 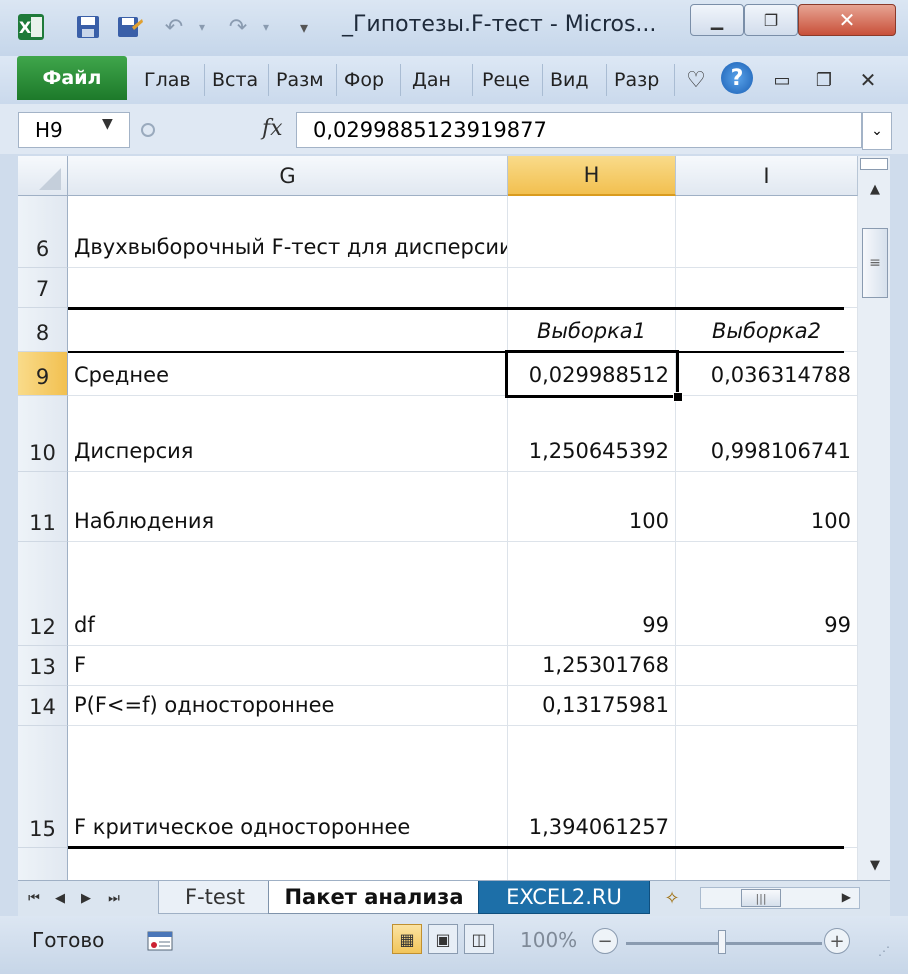 What do you see at coordinates (202, 27) in the screenshot?
I see `undo-dropdown-icon: ▾` at bounding box center [202, 27].